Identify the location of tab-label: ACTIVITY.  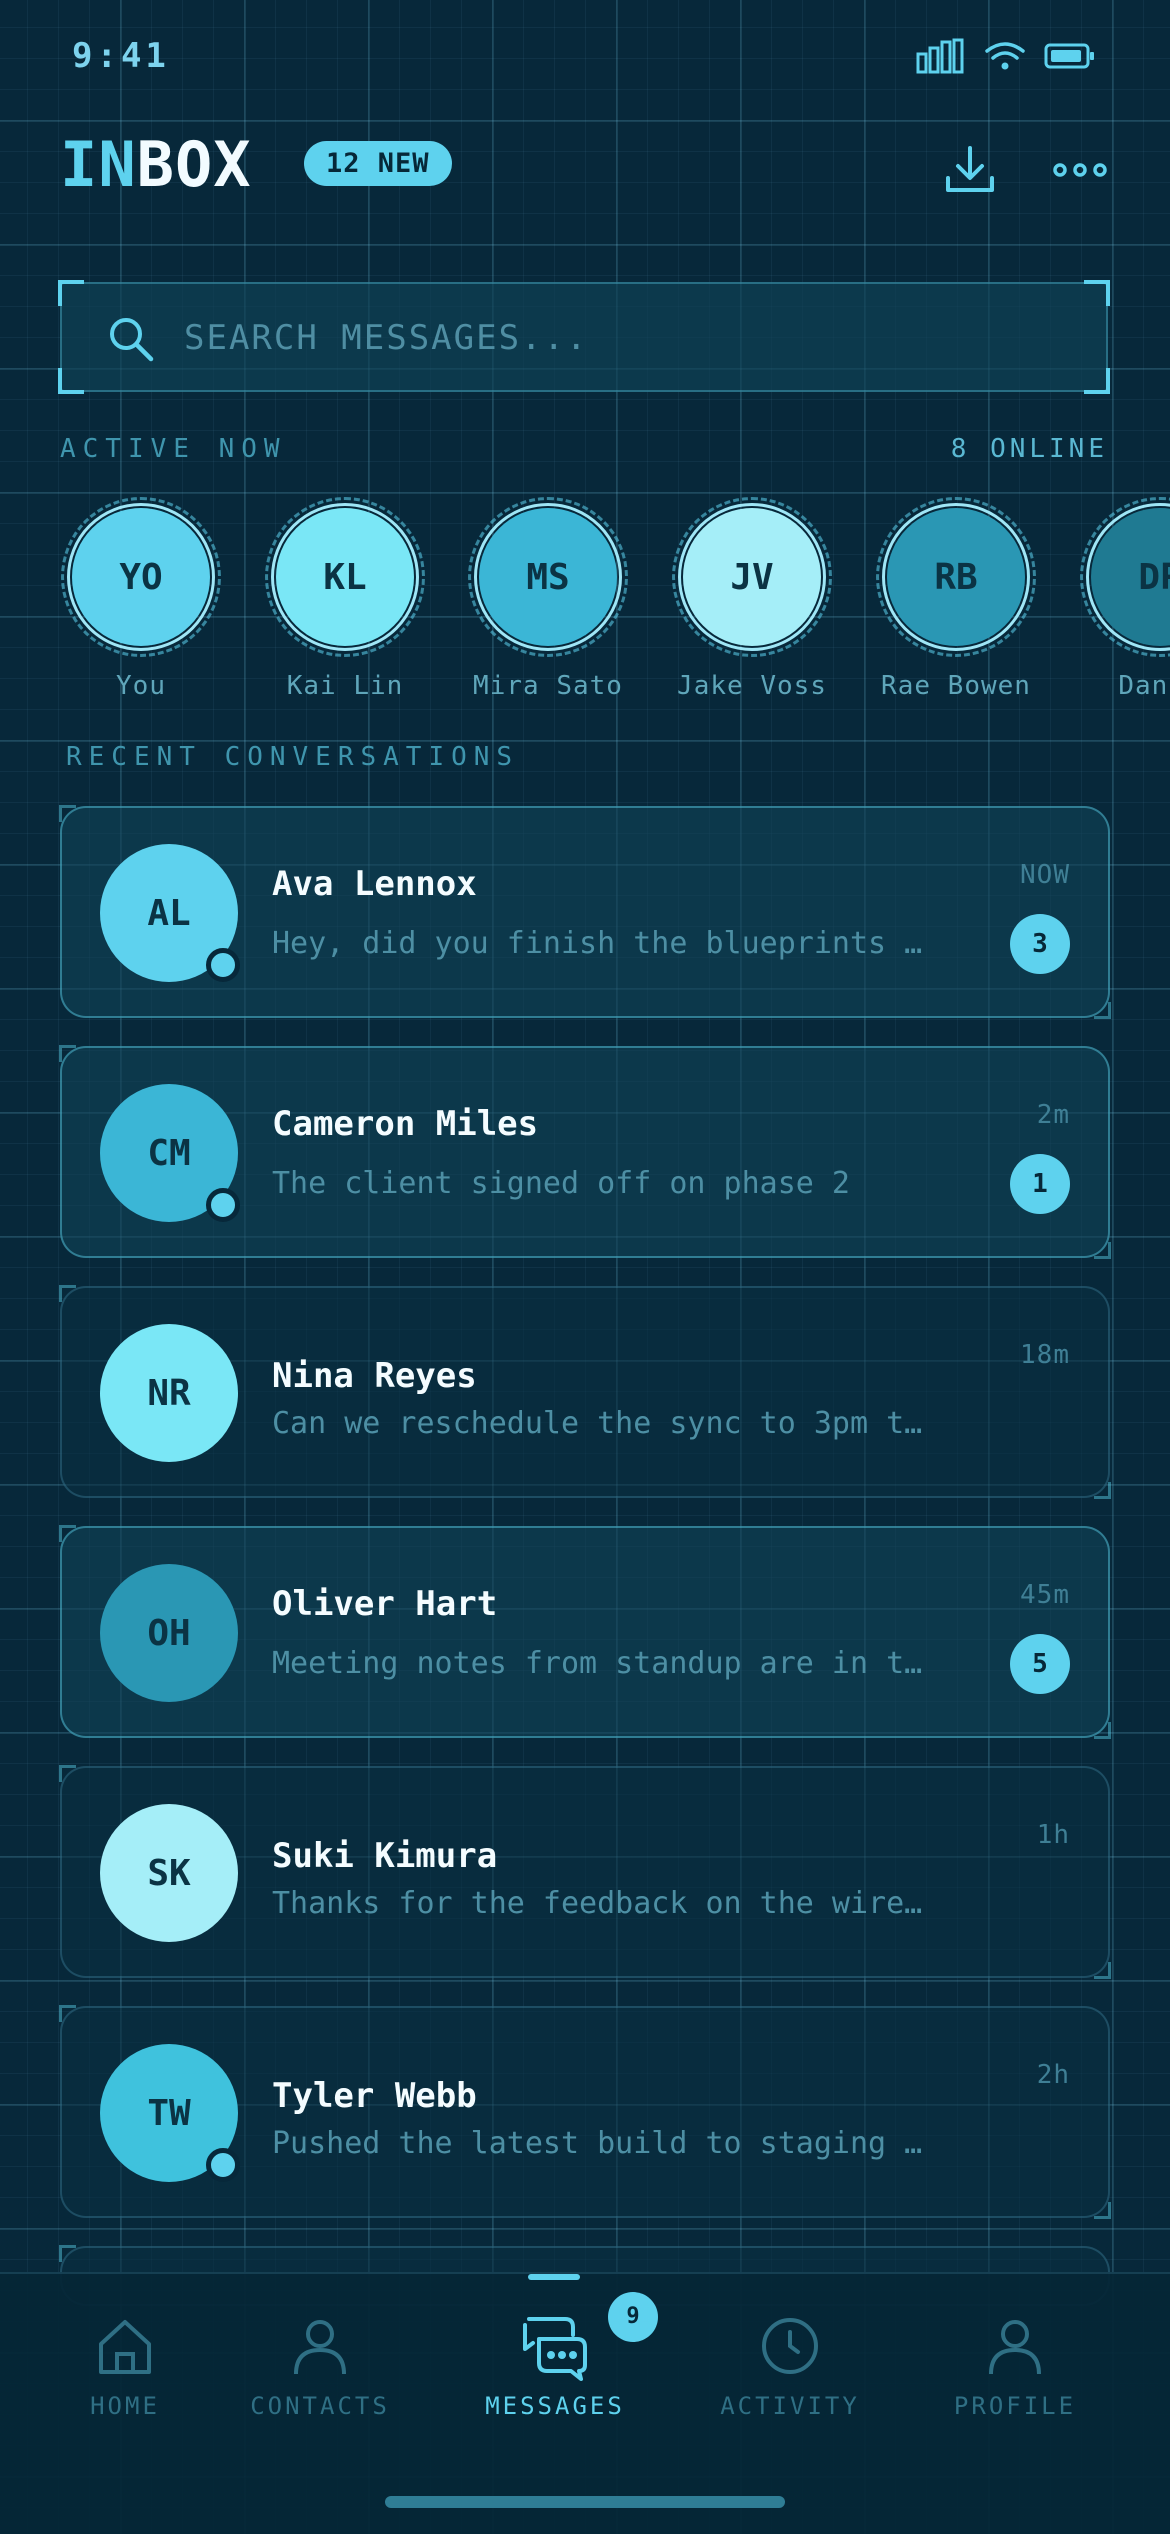
(790, 2406).